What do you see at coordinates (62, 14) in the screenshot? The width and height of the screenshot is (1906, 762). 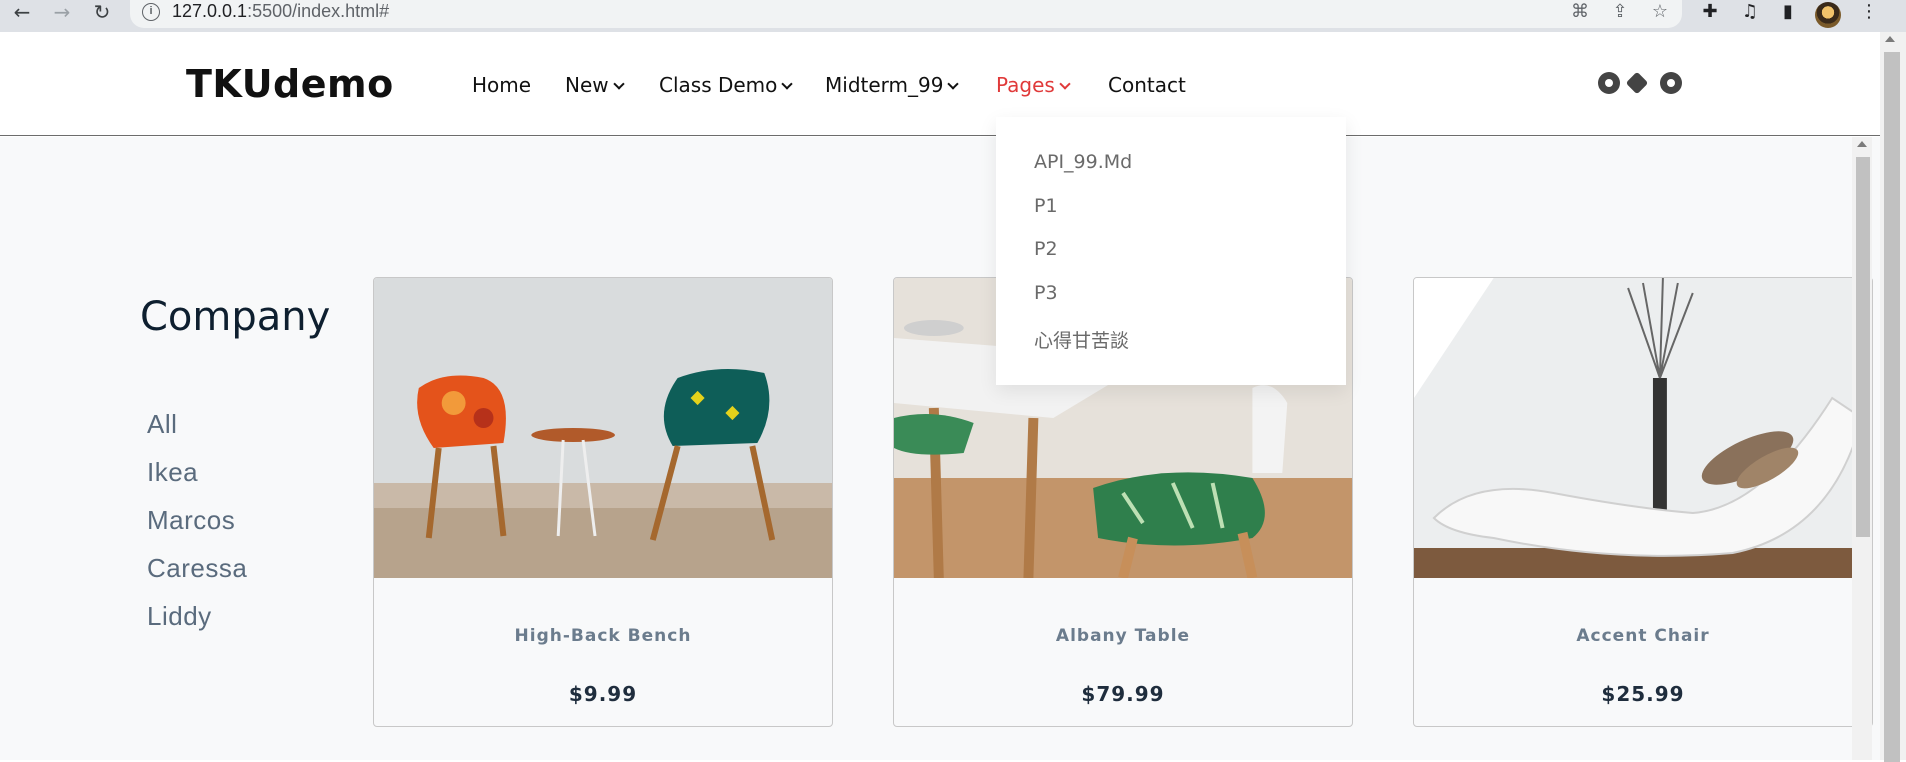 I see `forward-arrow-icon: →` at bounding box center [62, 14].